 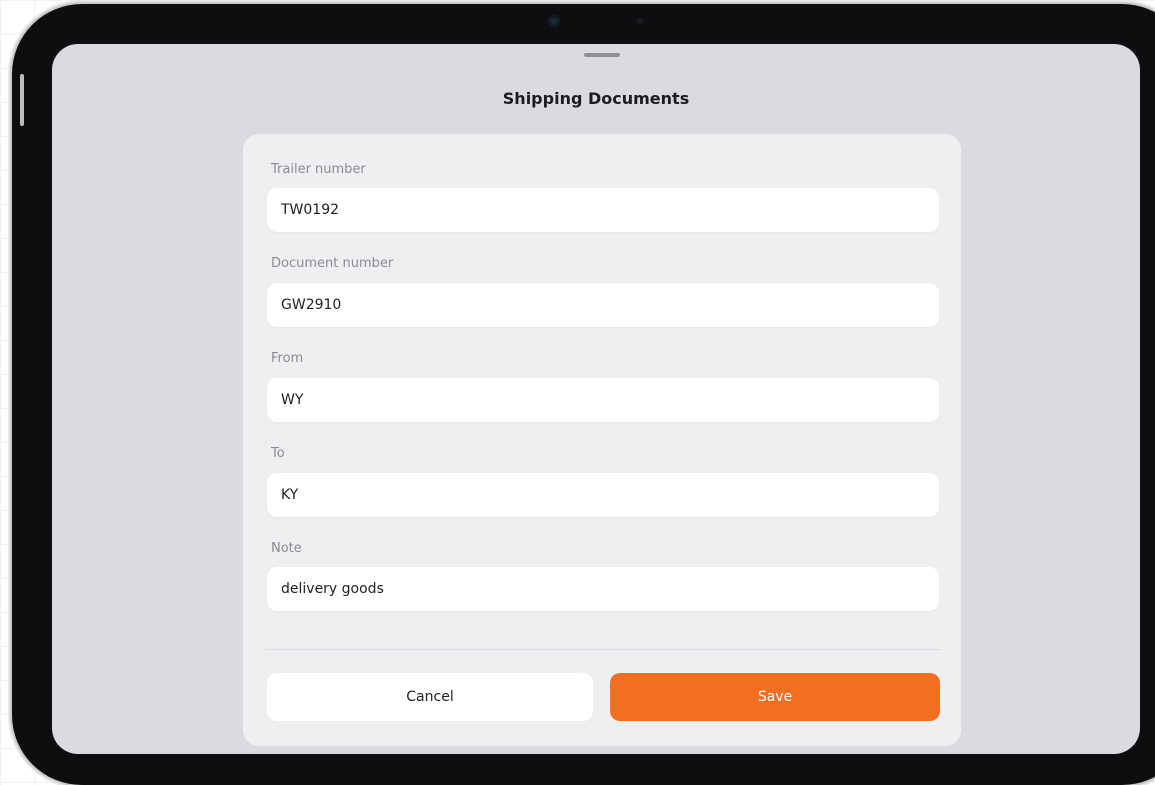 I want to click on sensor-icon, so click(x=640, y=21).